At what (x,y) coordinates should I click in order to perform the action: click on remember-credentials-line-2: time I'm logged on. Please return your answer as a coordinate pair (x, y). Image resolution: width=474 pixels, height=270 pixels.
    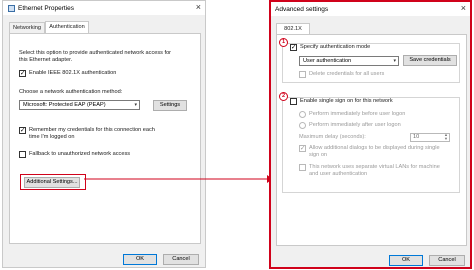
    Looking at the image, I should click on (52, 137).